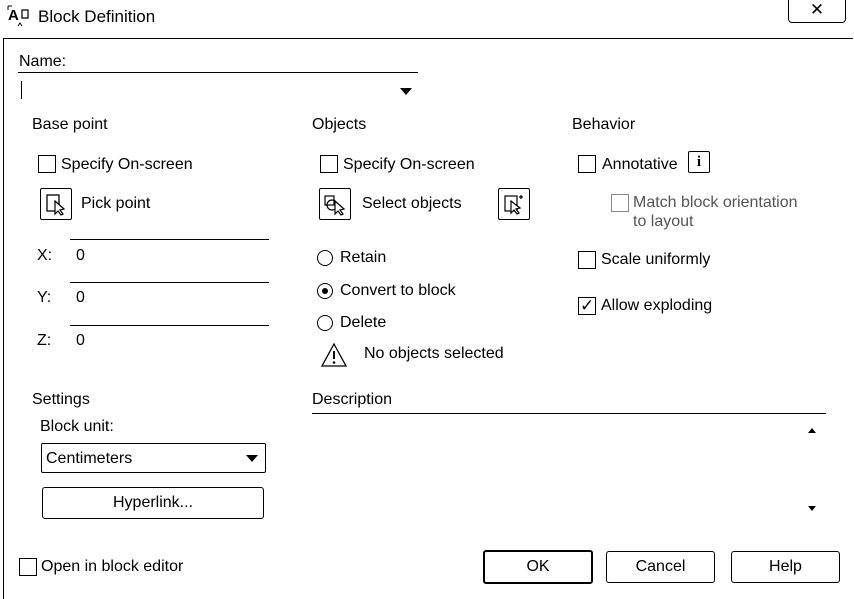 Image resolution: width=854 pixels, height=599 pixels. Describe the element at coordinates (116, 203) in the screenshot. I see `pick-point-label: Pick point` at that location.